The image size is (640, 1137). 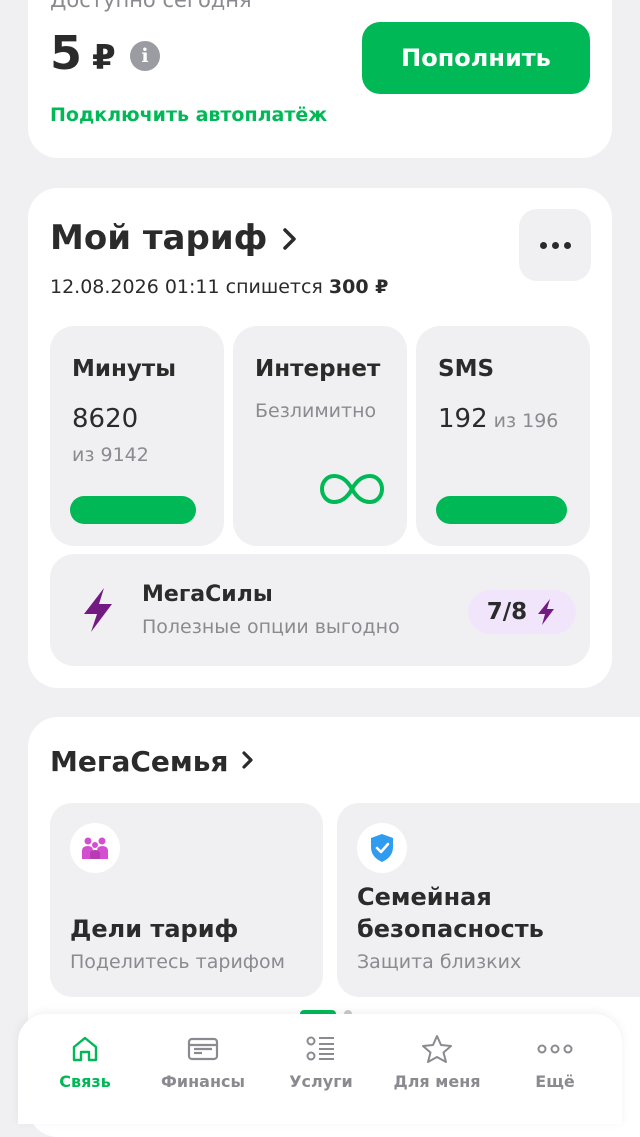 I want to click on charge-info: 12.08.2026 01:11 спишется 300 ₽, so click(x=219, y=287).